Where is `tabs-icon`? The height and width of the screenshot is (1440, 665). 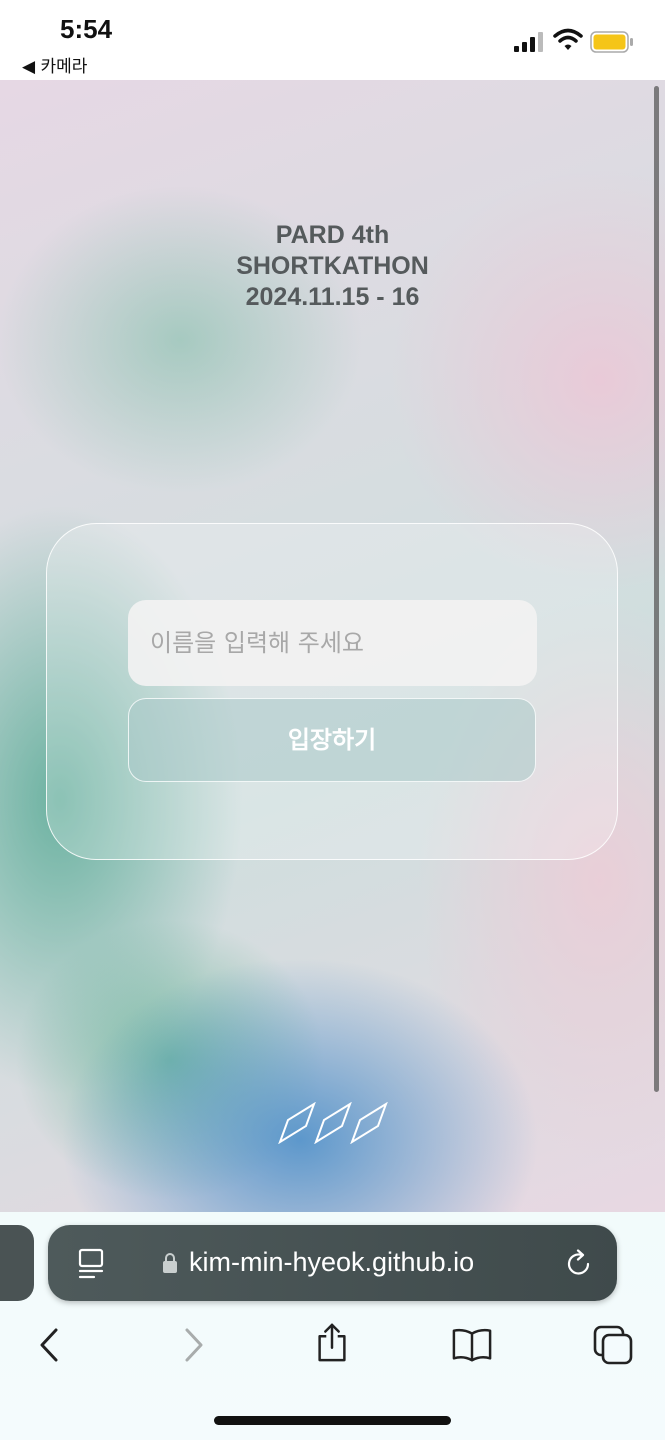 tabs-icon is located at coordinates (613, 1345).